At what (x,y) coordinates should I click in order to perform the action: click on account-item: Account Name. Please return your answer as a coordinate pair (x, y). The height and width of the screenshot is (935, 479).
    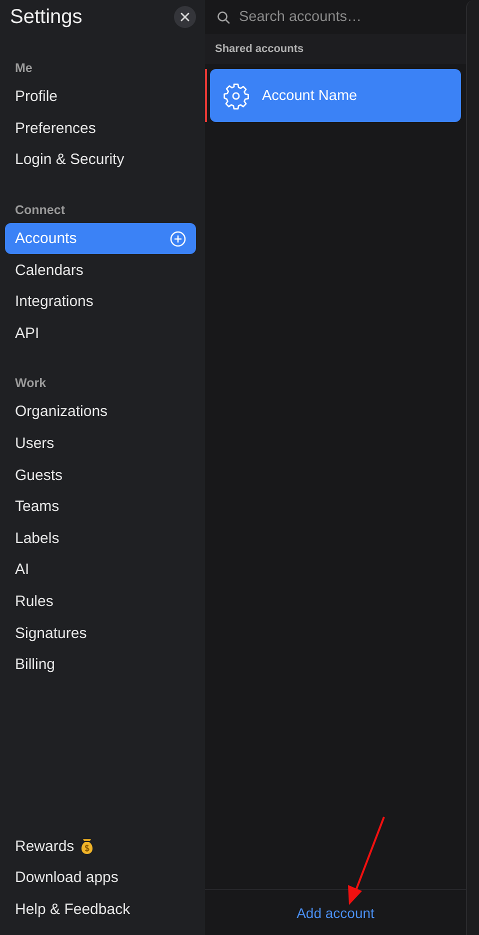
    Looking at the image, I should click on (335, 95).